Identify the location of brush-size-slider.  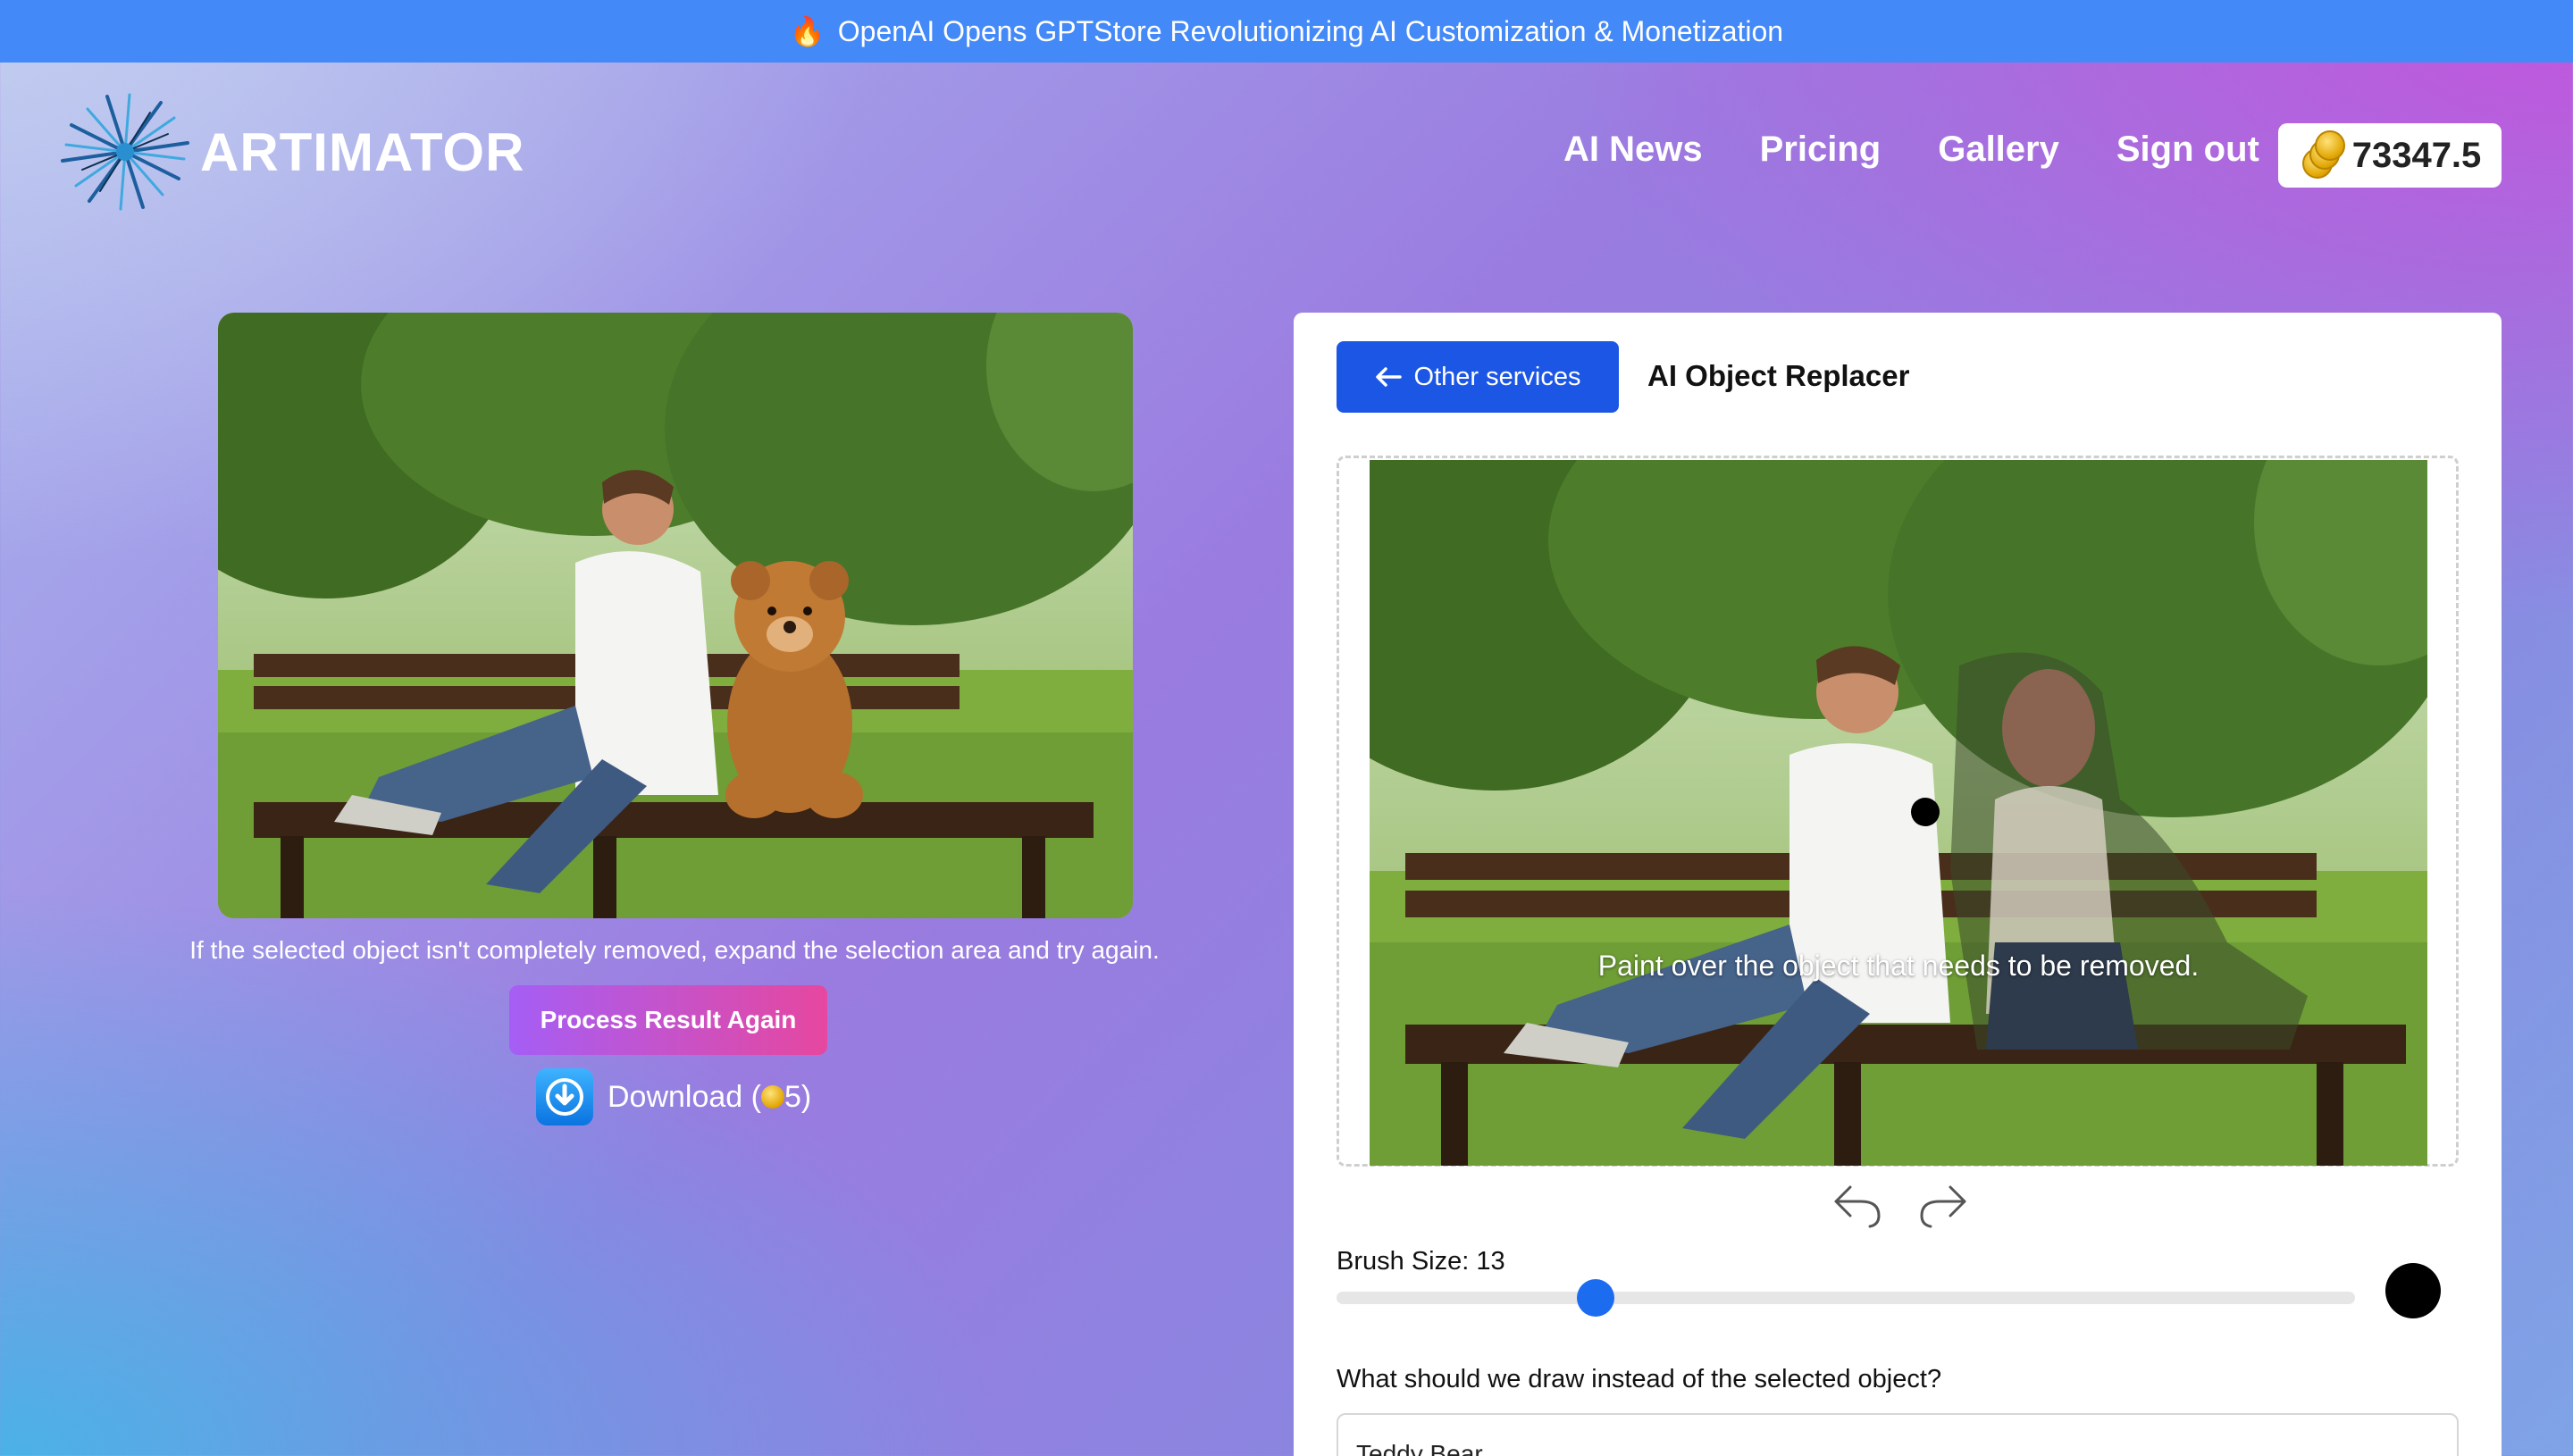
(1846, 1298).